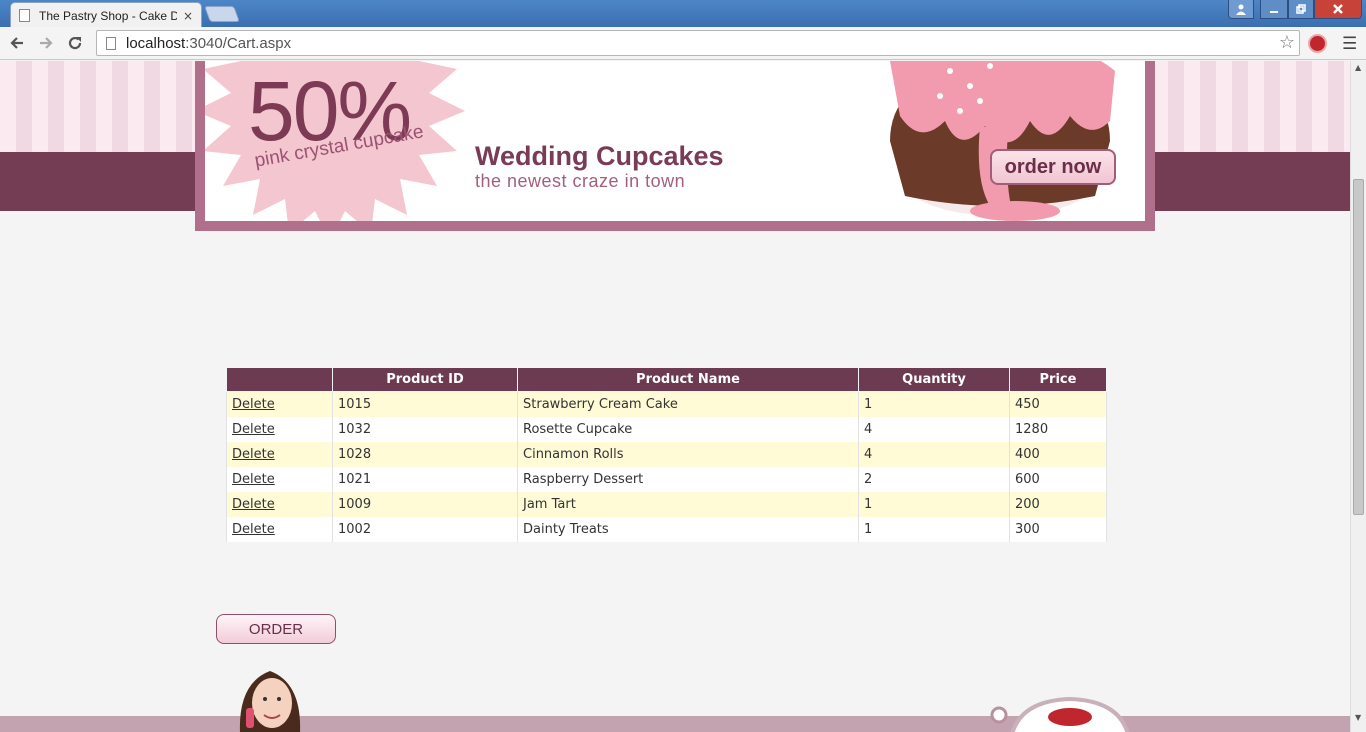 The width and height of the screenshot is (1366, 732). What do you see at coordinates (683, 14) in the screenshot?
I see `window-titlebar: The Pastry Shop - Cake De ×` at bounding box center [683, 14].